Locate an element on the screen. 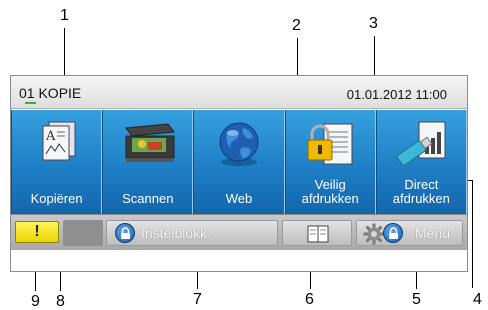 The height and width of the screenshot is (310, 488). date-time: 01.01.2012 11:00 is located at coordinates (396, 94).